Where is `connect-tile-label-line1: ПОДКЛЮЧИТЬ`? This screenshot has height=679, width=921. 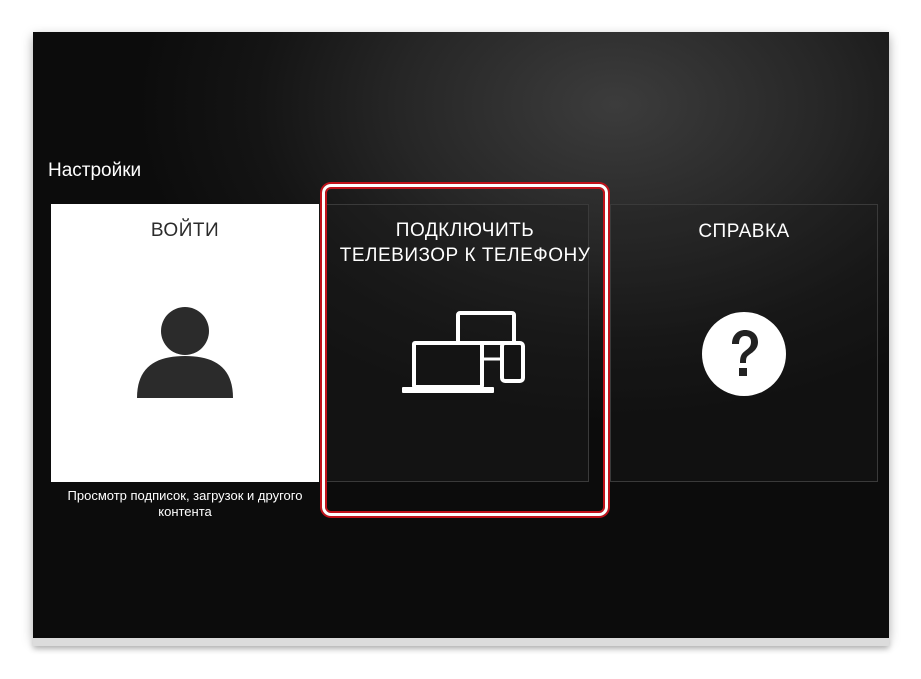 connect-tile-label-line1: ПОДКЛЮЧИТЬ is located at coordinates (465, 230).